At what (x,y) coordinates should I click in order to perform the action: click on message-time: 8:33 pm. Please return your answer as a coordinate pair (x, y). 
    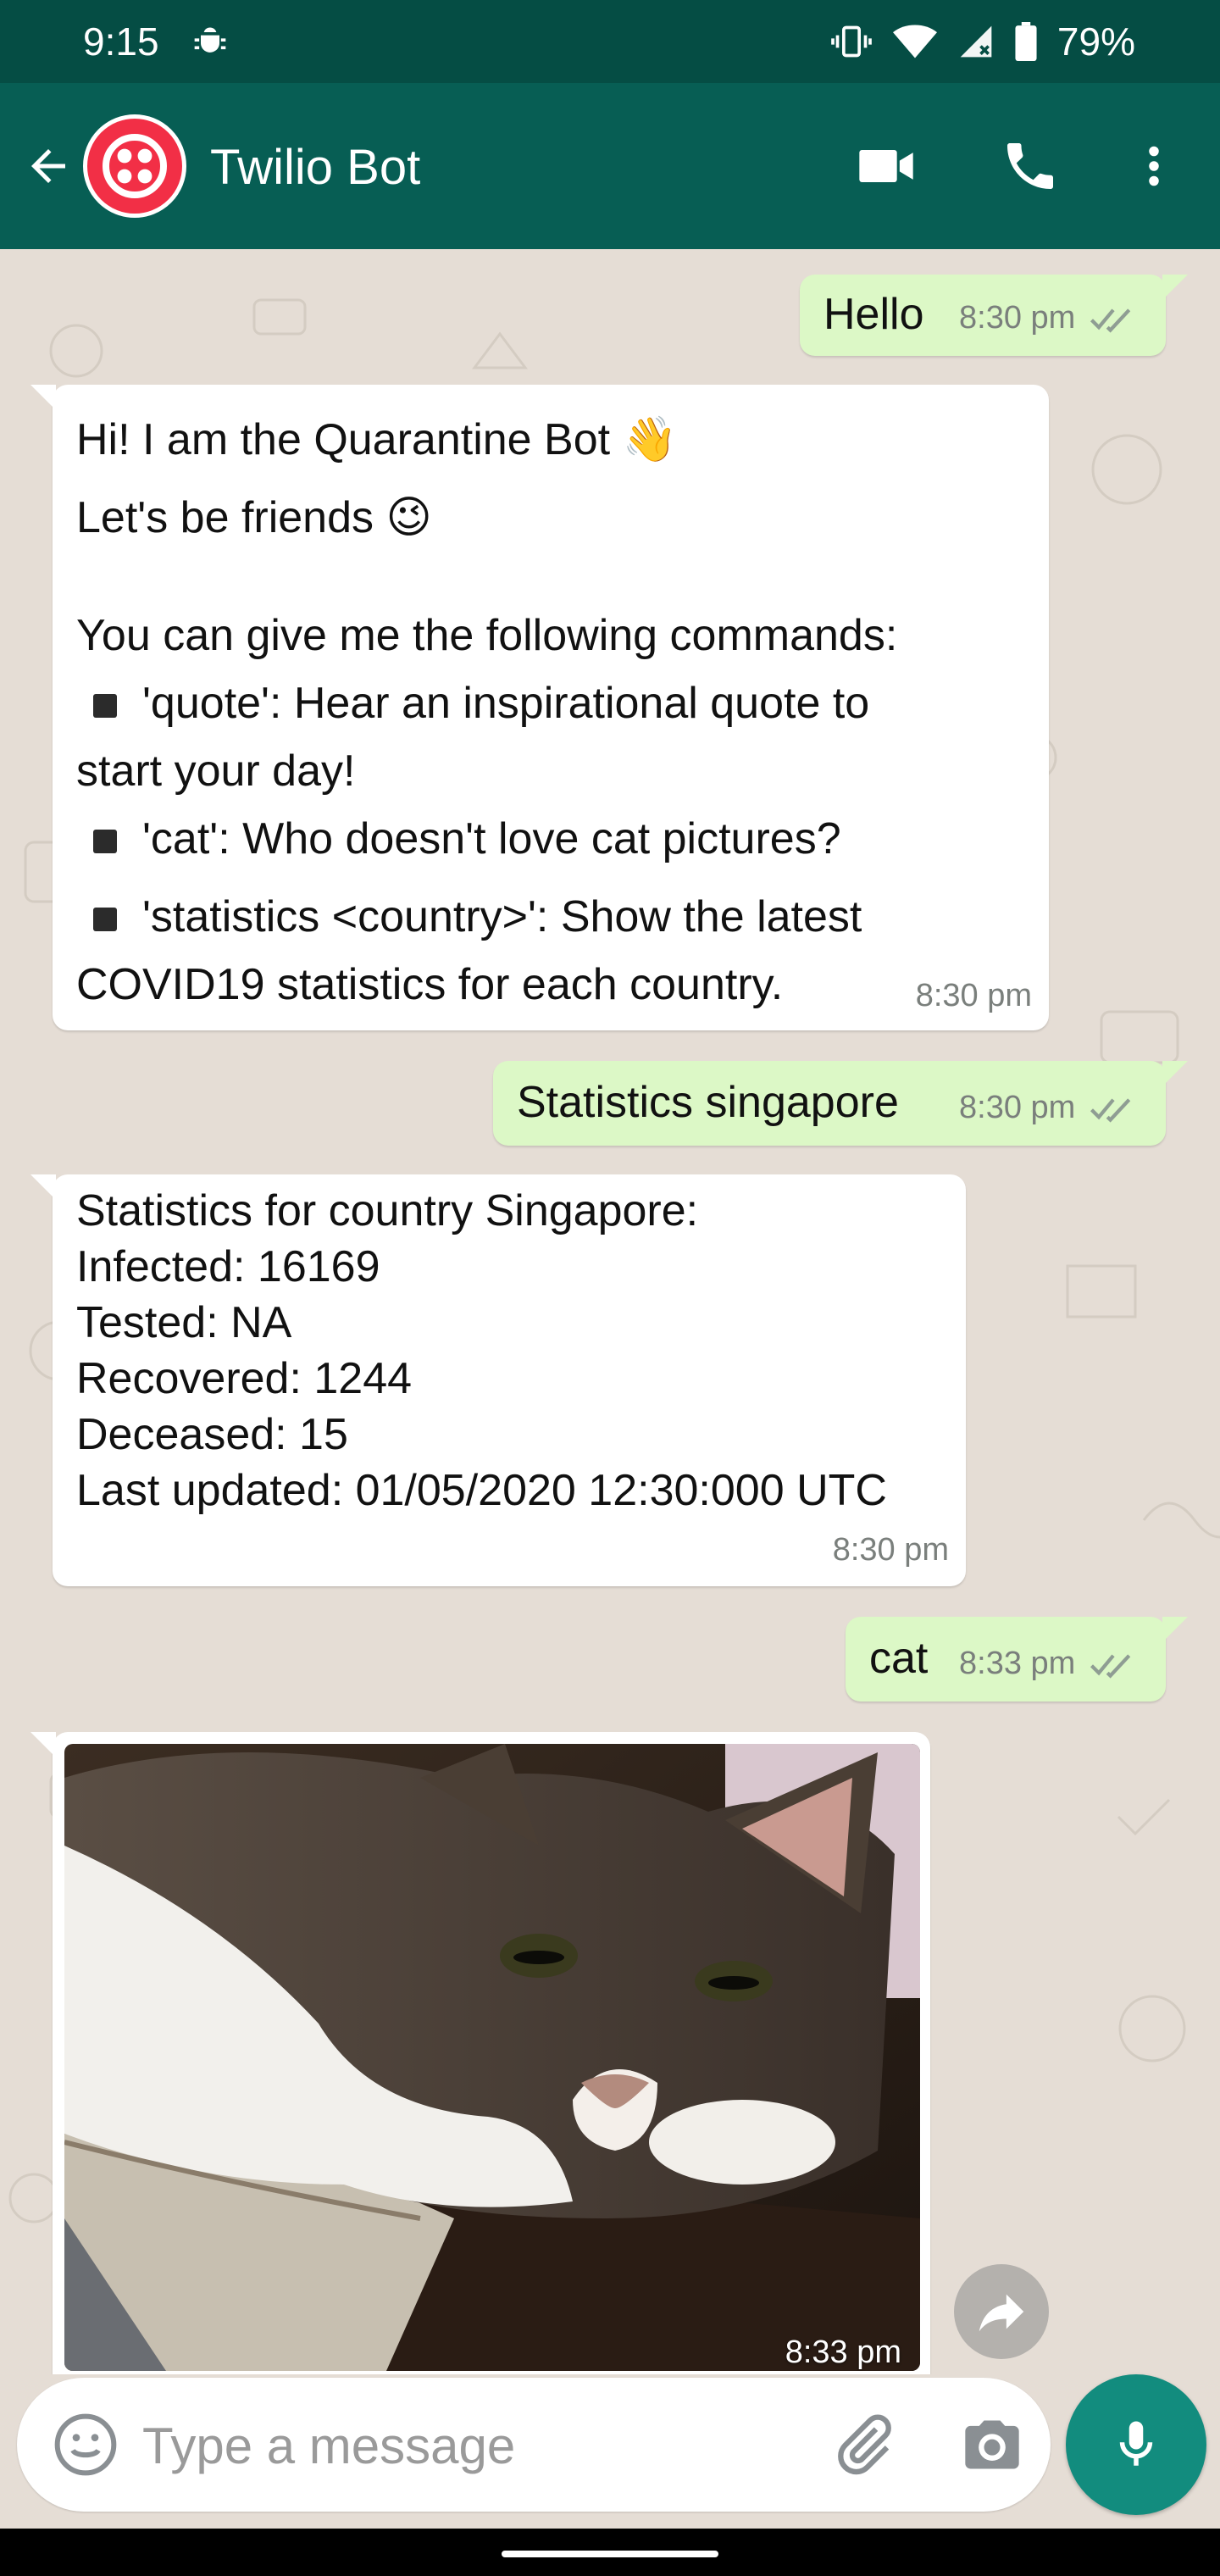
    Looking at the image, I should click on (1017, 1663).